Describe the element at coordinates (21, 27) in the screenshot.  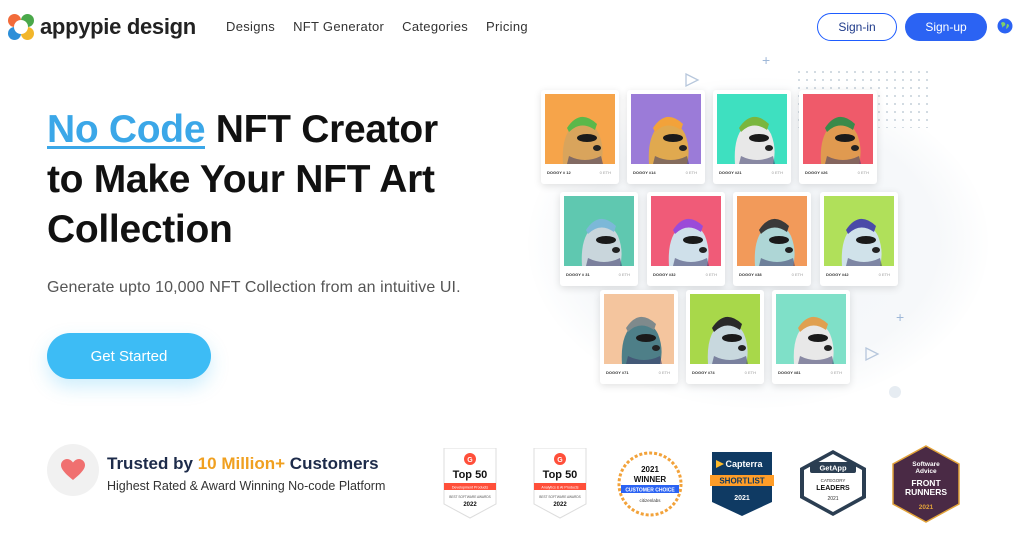
I see `appypie-logo-icon` at that location.